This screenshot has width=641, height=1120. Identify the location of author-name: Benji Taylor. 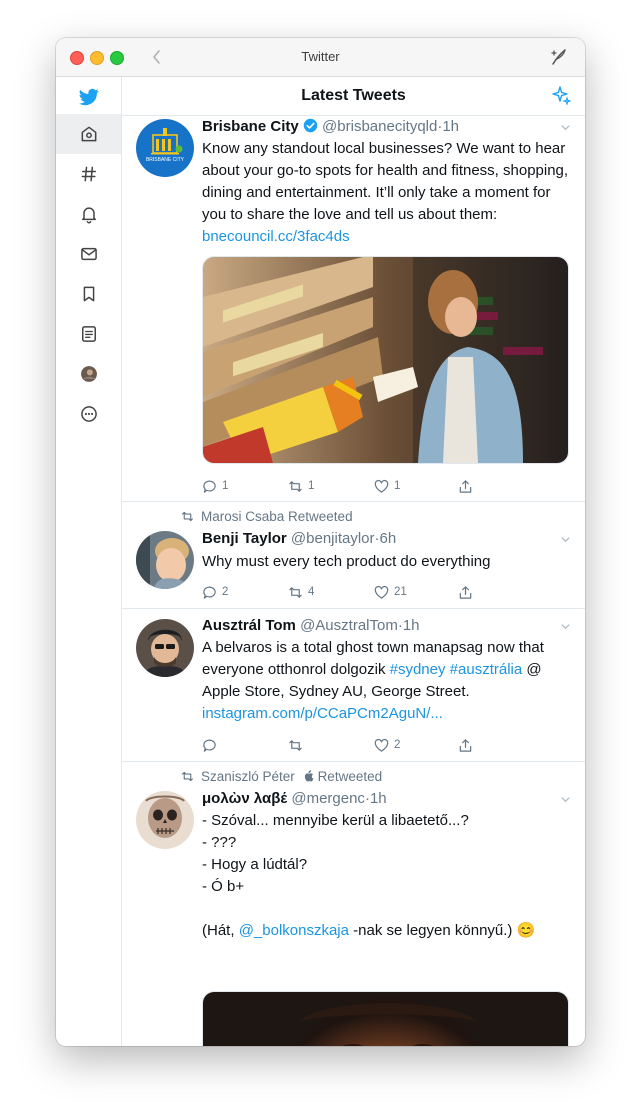
(244, 538).